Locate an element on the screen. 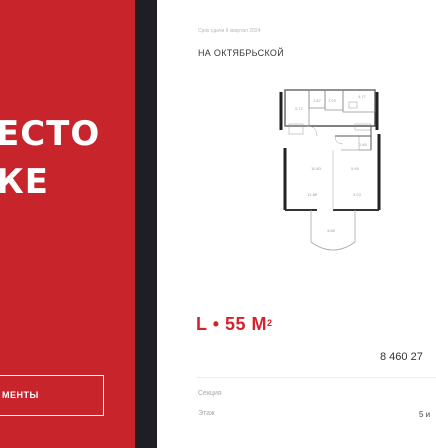  plan-room-label: 1.67 is located at coordinates (317, 101).